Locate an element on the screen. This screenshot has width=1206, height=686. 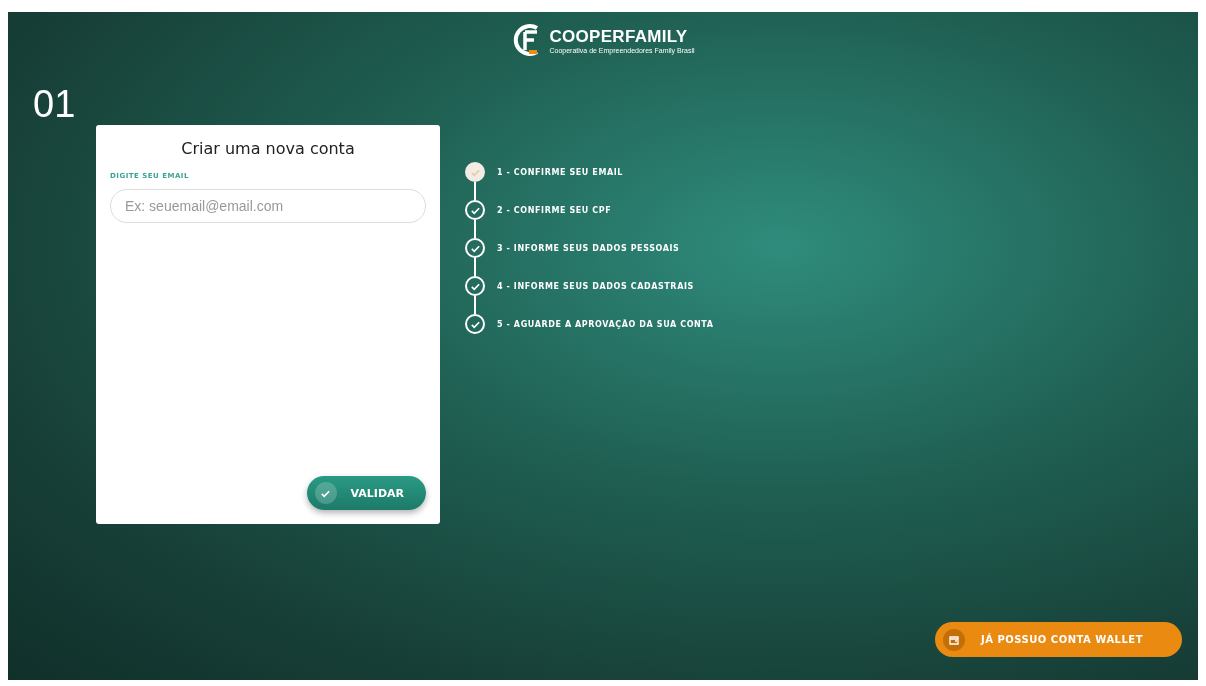
card-title: Criar uma nova conta is located at coordinates (268, 148).